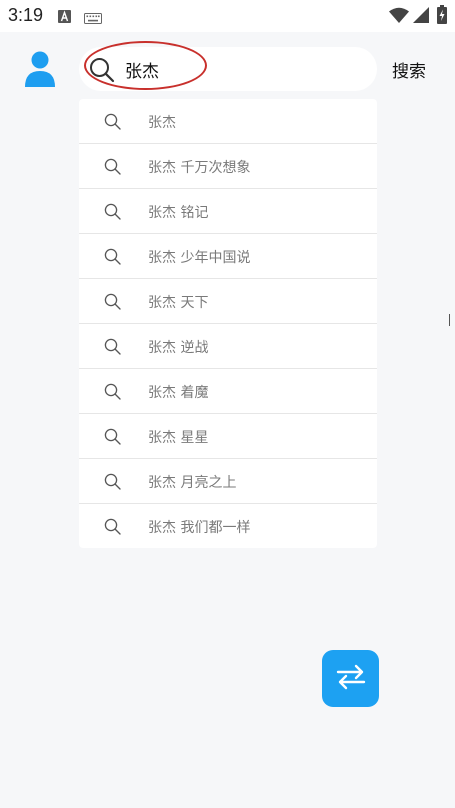  What do you see at coordinates (409, 69) in the screenshot?
I see `search-button: 搜索` at bounding box center [409, 69].